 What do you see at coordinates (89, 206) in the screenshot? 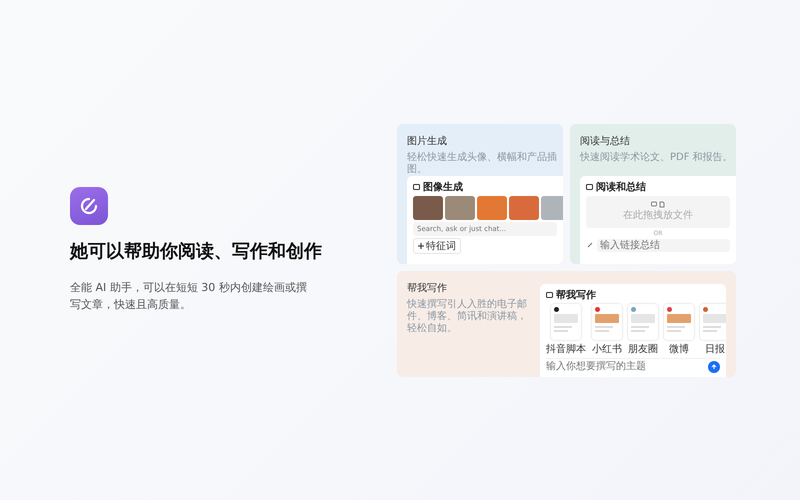
I see `app-logo` at bounding box center [89, 206].